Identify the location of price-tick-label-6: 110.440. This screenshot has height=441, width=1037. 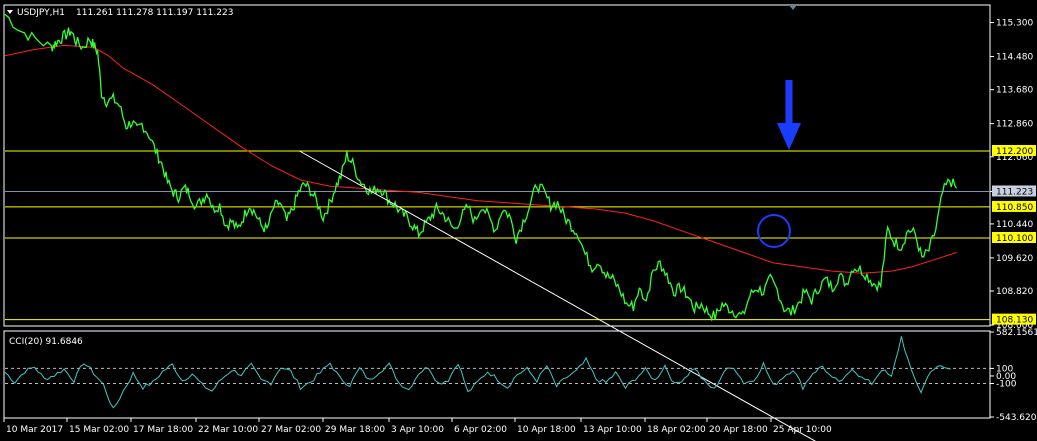
(1014, 225).